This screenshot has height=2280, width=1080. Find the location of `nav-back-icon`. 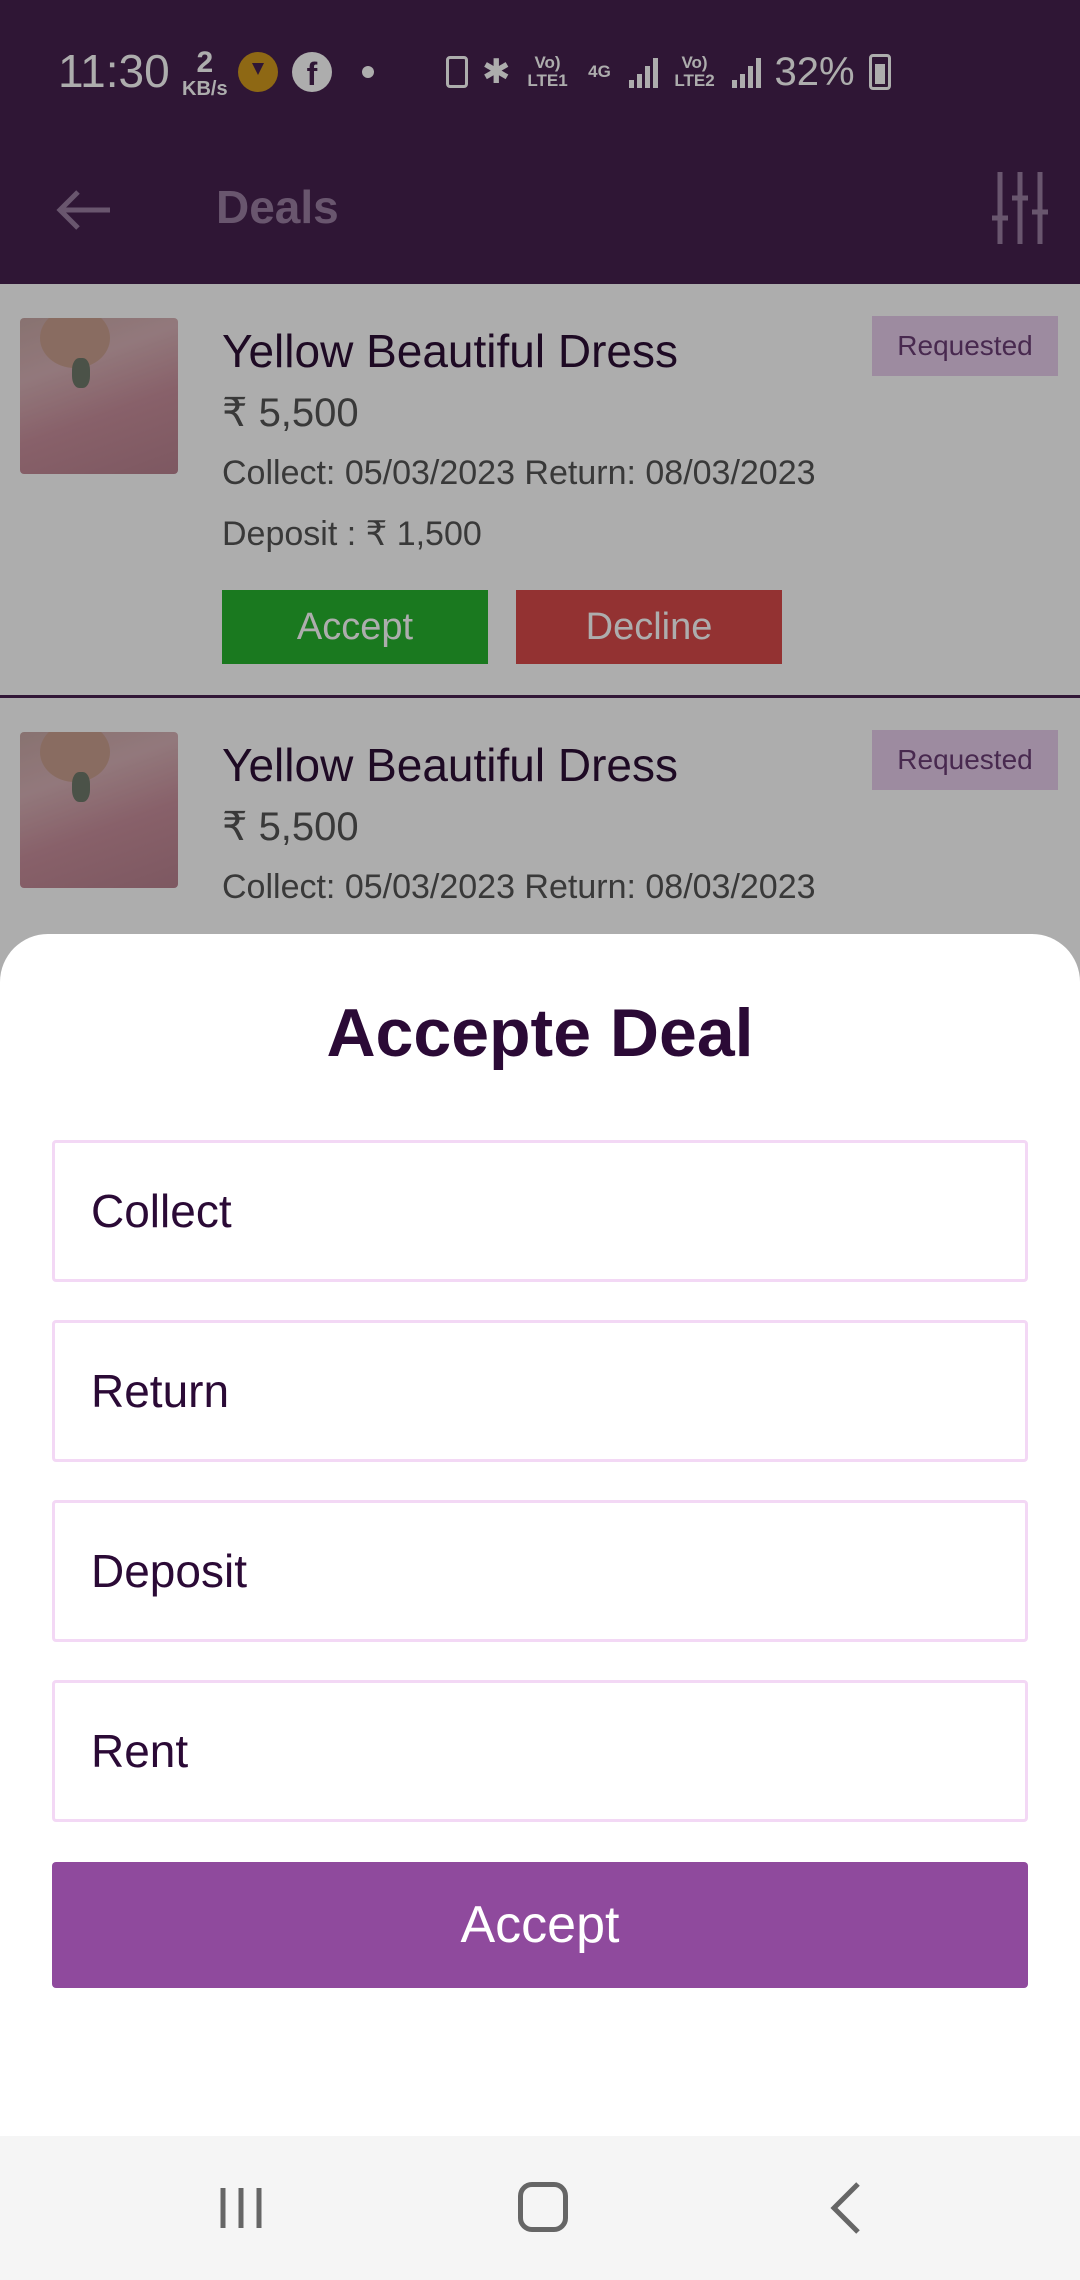

nav-back-icon is located at coordinates (846, 2208).